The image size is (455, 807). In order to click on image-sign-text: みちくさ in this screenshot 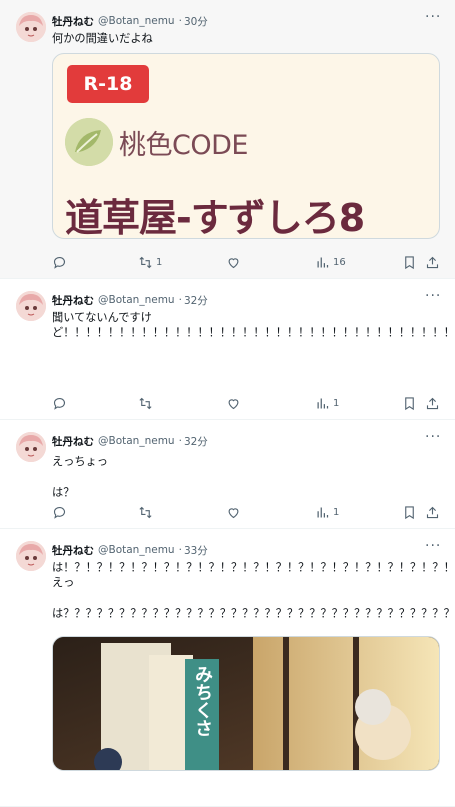, I will do `click(202, 700)`.